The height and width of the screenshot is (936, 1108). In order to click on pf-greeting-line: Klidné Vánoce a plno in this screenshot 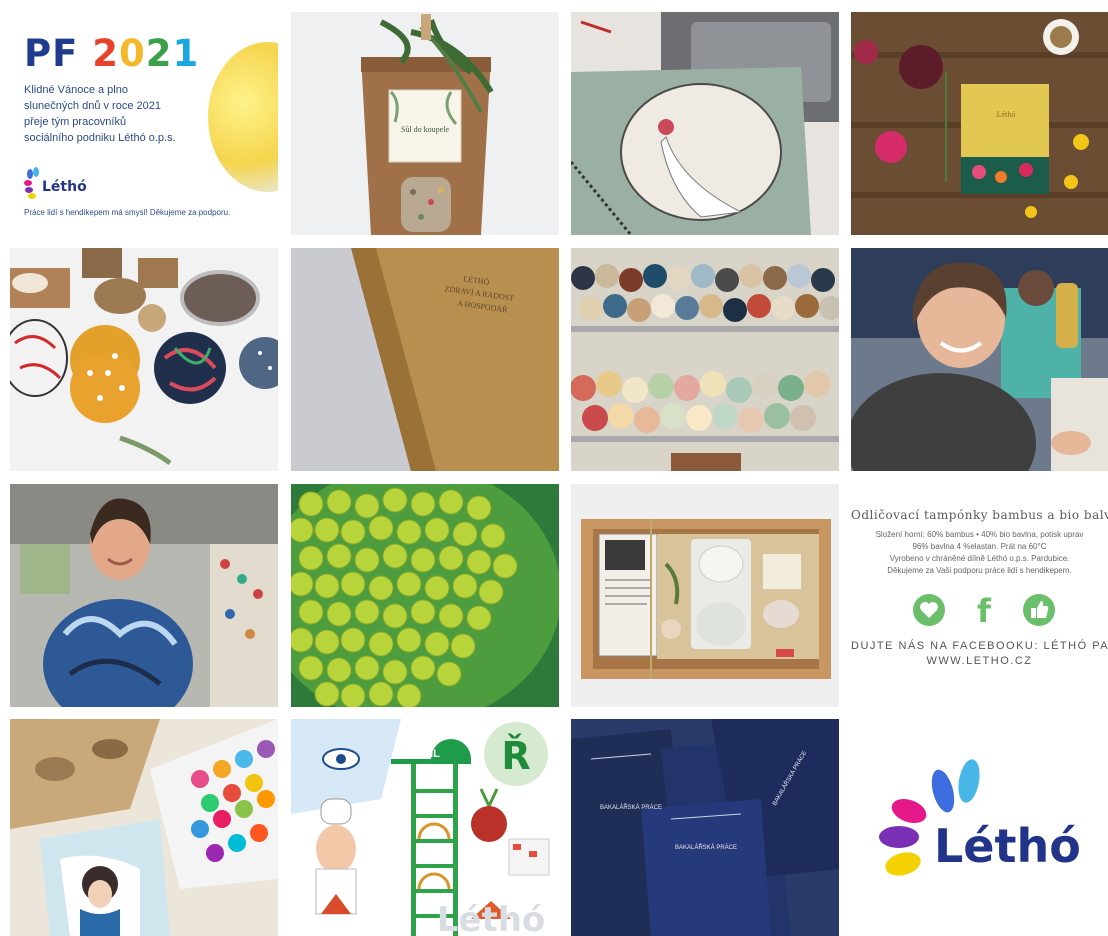, I will do `click(76, 90)`.